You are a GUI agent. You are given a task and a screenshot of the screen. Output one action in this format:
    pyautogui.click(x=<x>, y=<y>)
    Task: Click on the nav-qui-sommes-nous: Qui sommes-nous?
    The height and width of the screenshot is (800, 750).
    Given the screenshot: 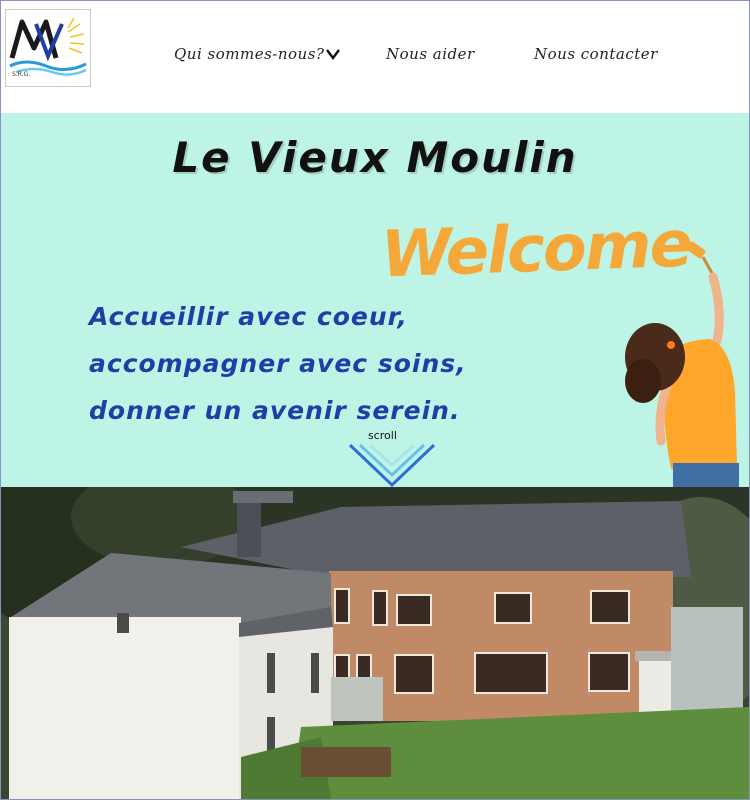 What is the action you would take?
    pyautogui.click(x=257, y=54)
    